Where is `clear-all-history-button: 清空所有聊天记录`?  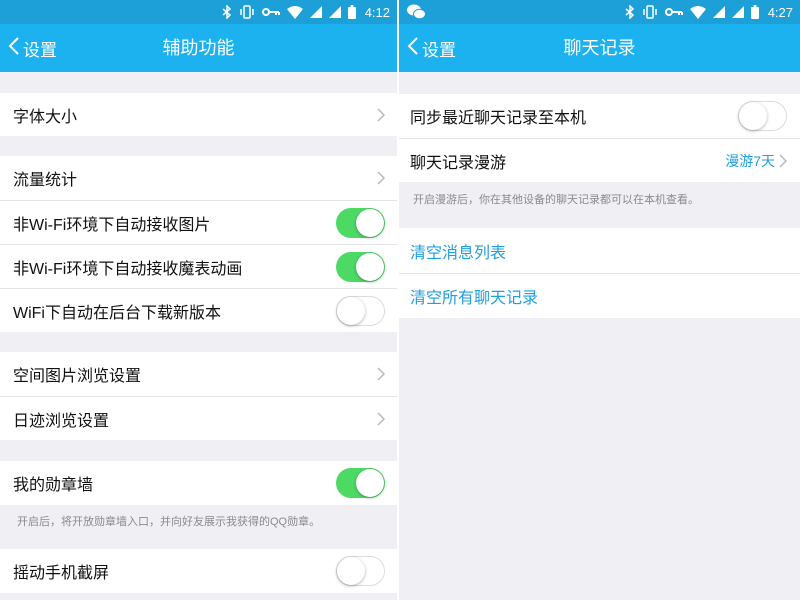
clear-all-history-button: 清空所有聊天记录 is located at coordinates (599, 295).